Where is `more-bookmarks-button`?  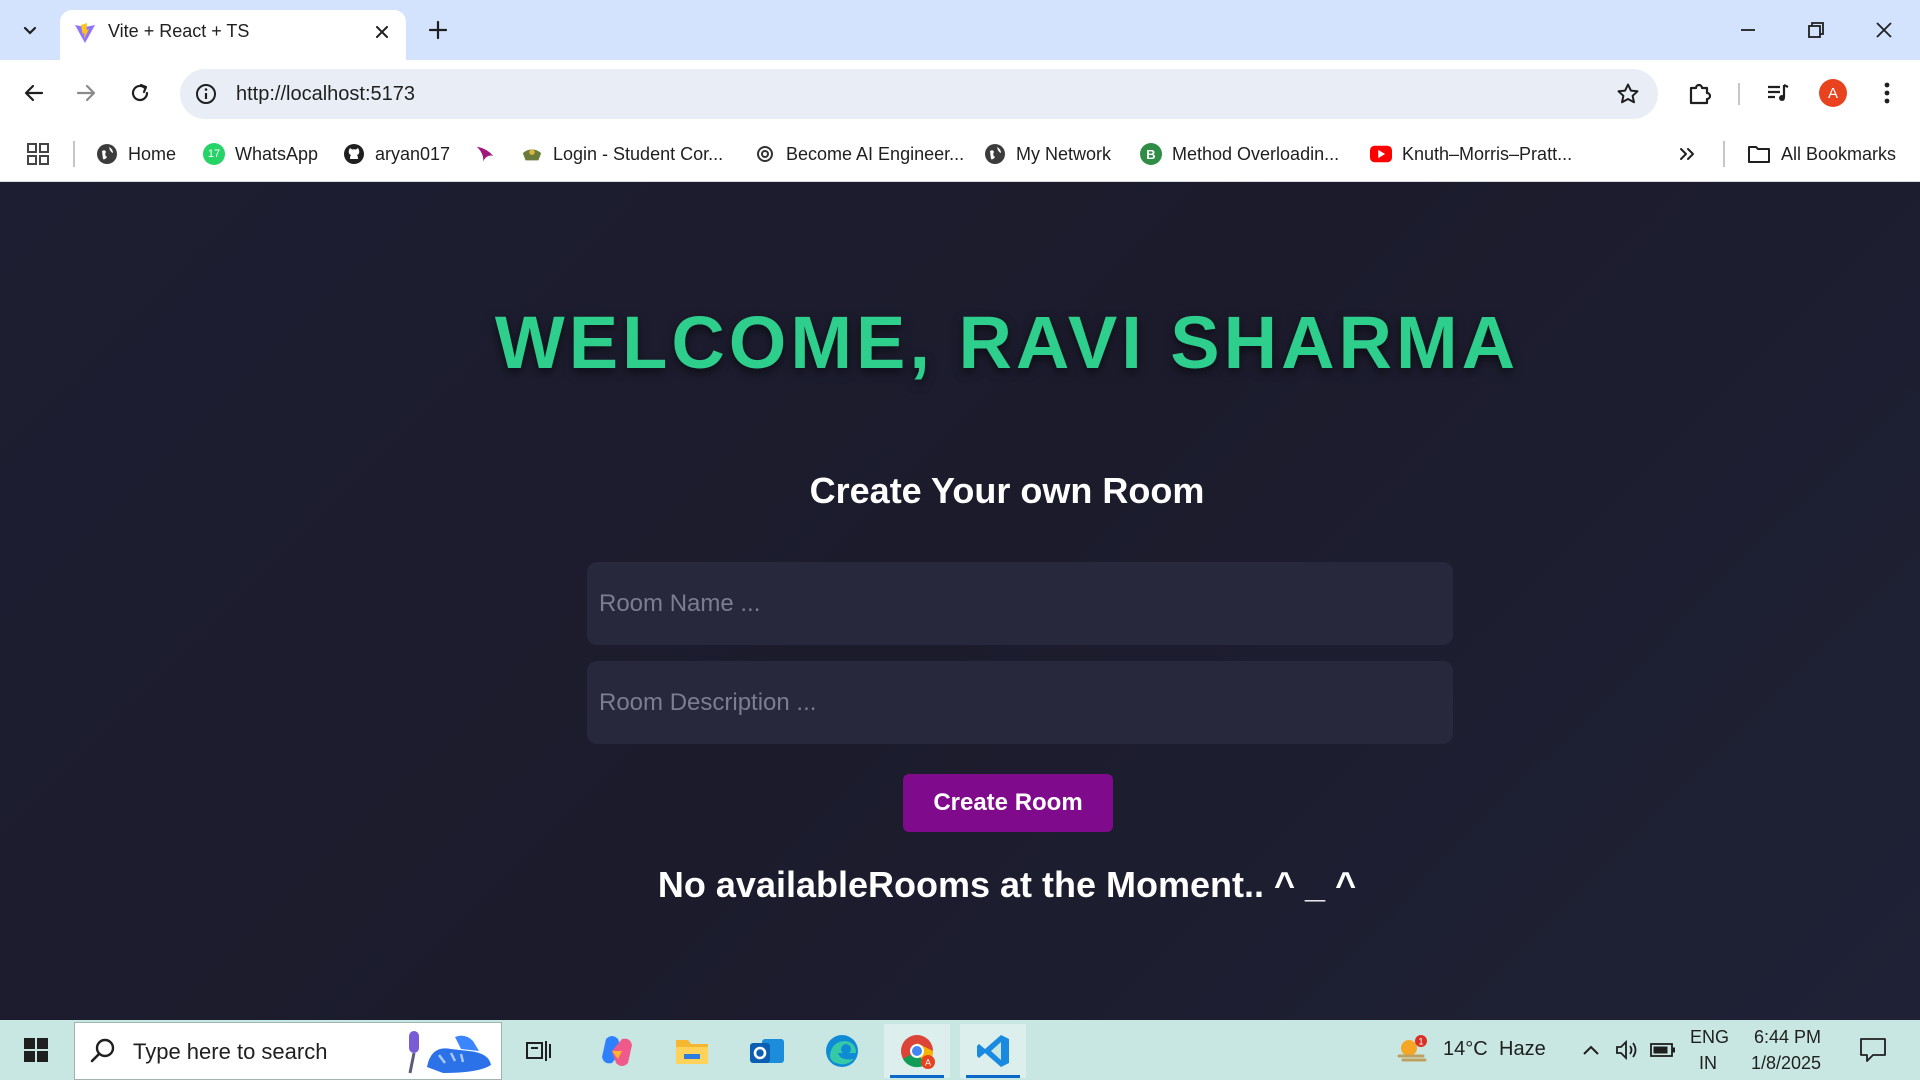 more-bookmarks-button is located at coordinates (1687, 154).